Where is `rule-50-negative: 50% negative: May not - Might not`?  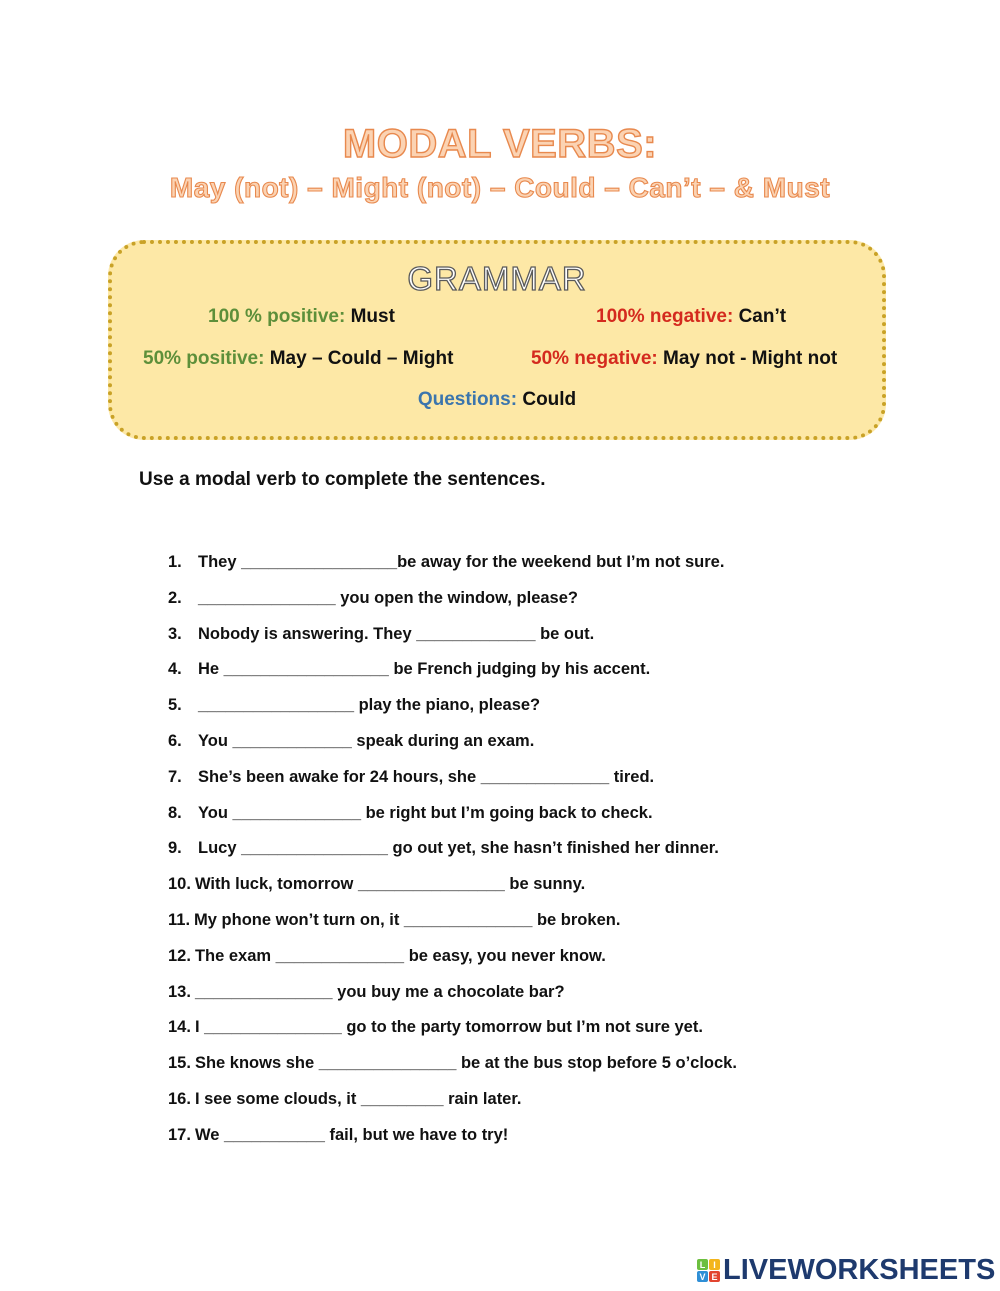 rule-50-negative: 50% negative: May not - Might not is located at coordinates (684, 359).